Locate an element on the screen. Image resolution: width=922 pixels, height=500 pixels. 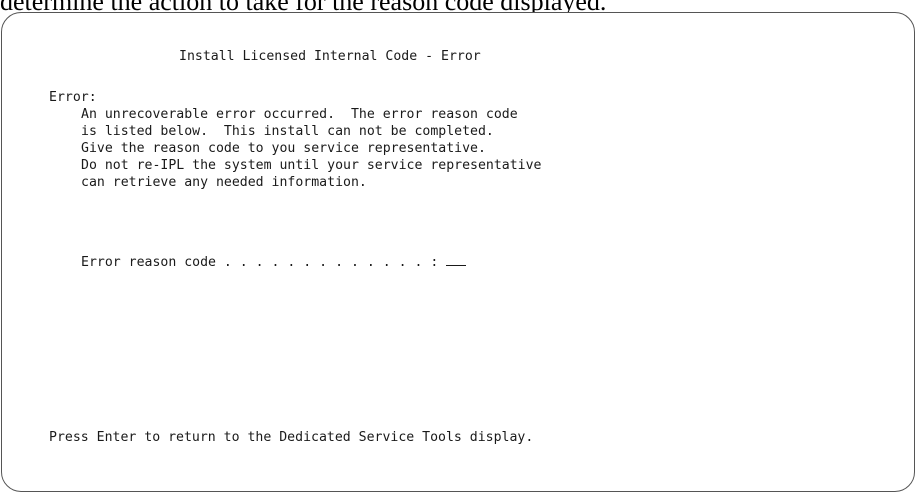
error-message-line: can retrieve any needed information. is located at coordinates (224, 182).